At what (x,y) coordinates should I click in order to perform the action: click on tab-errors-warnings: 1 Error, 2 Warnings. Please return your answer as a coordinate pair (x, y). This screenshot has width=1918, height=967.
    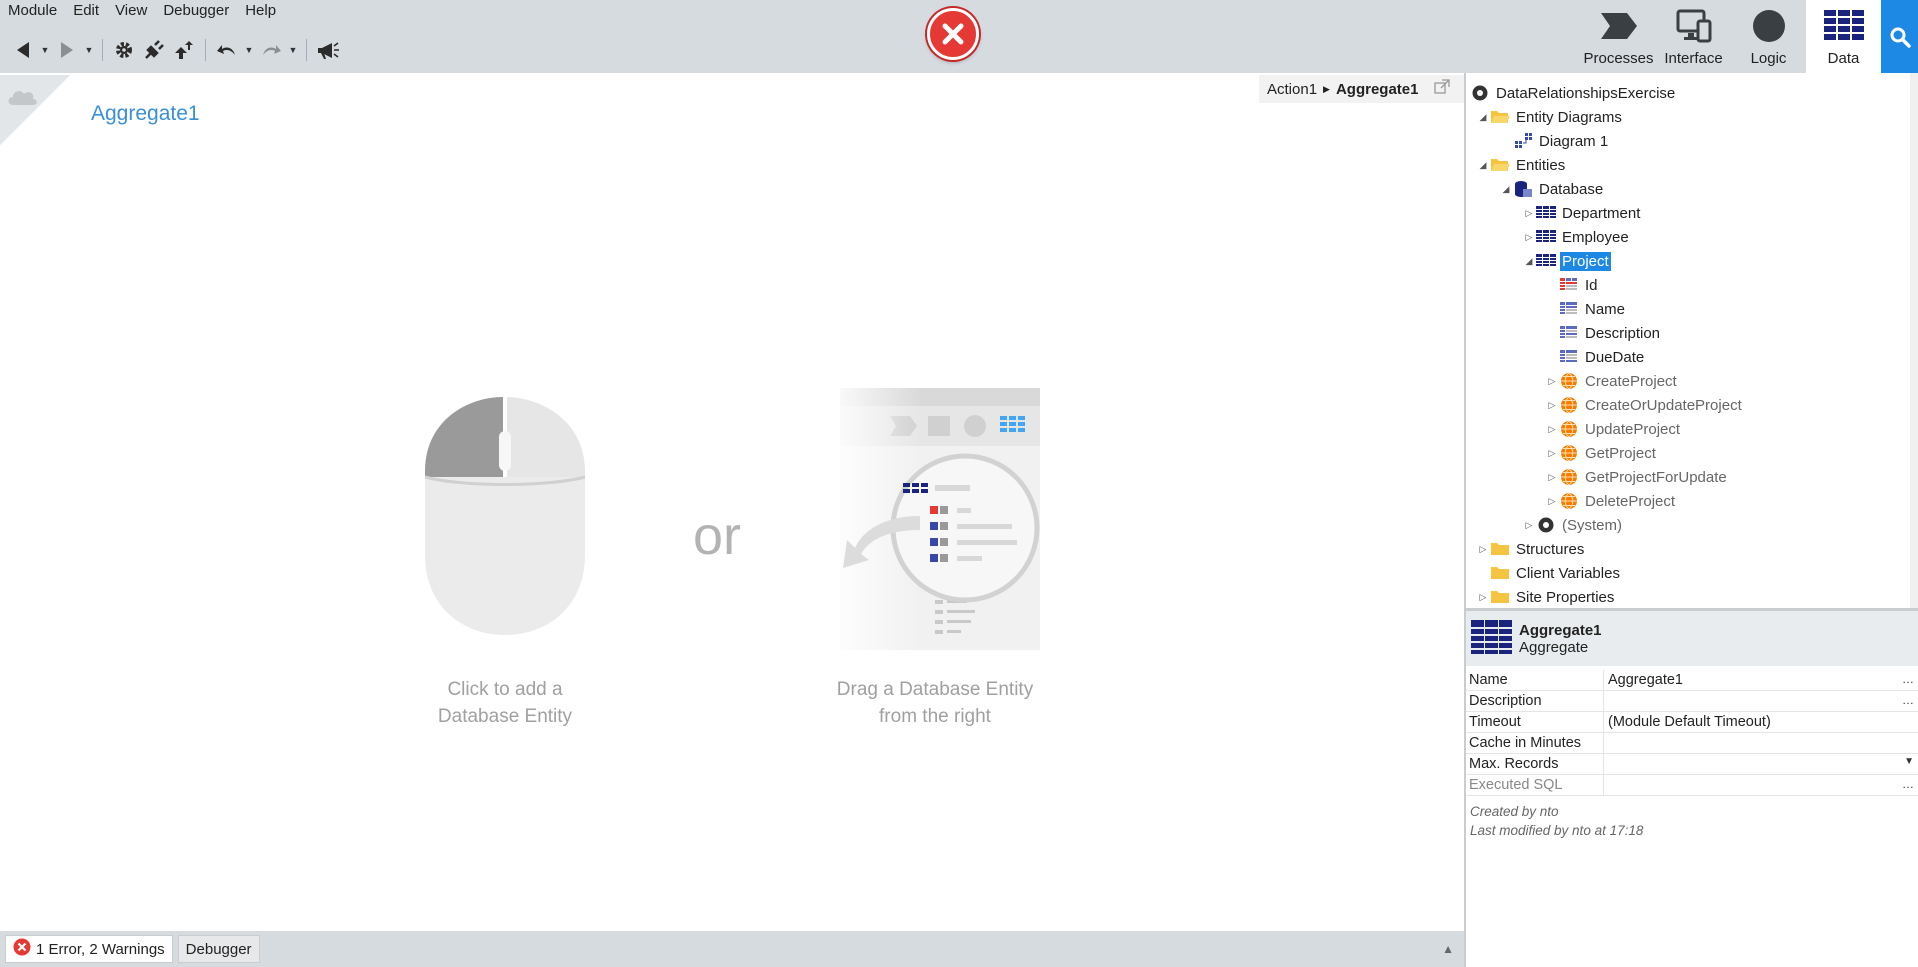
    Looking at the image, I should click on (89, 949).